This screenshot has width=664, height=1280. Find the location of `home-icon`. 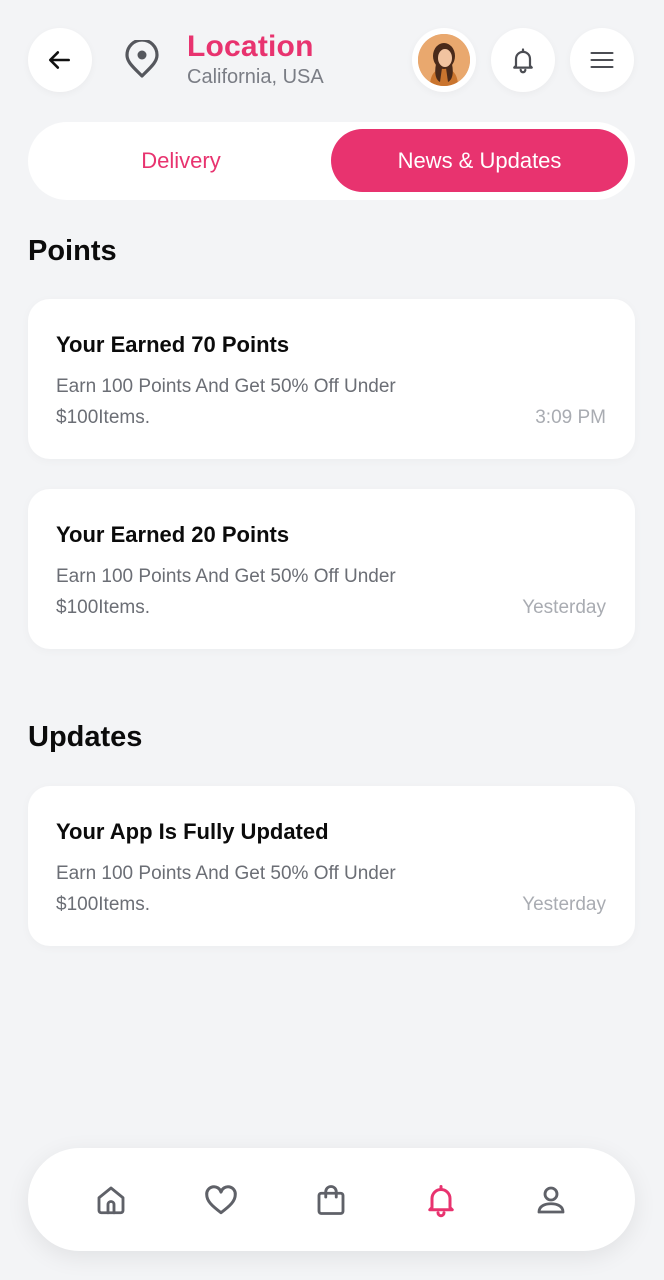

home-icon is located at coordinates (111, 1200).